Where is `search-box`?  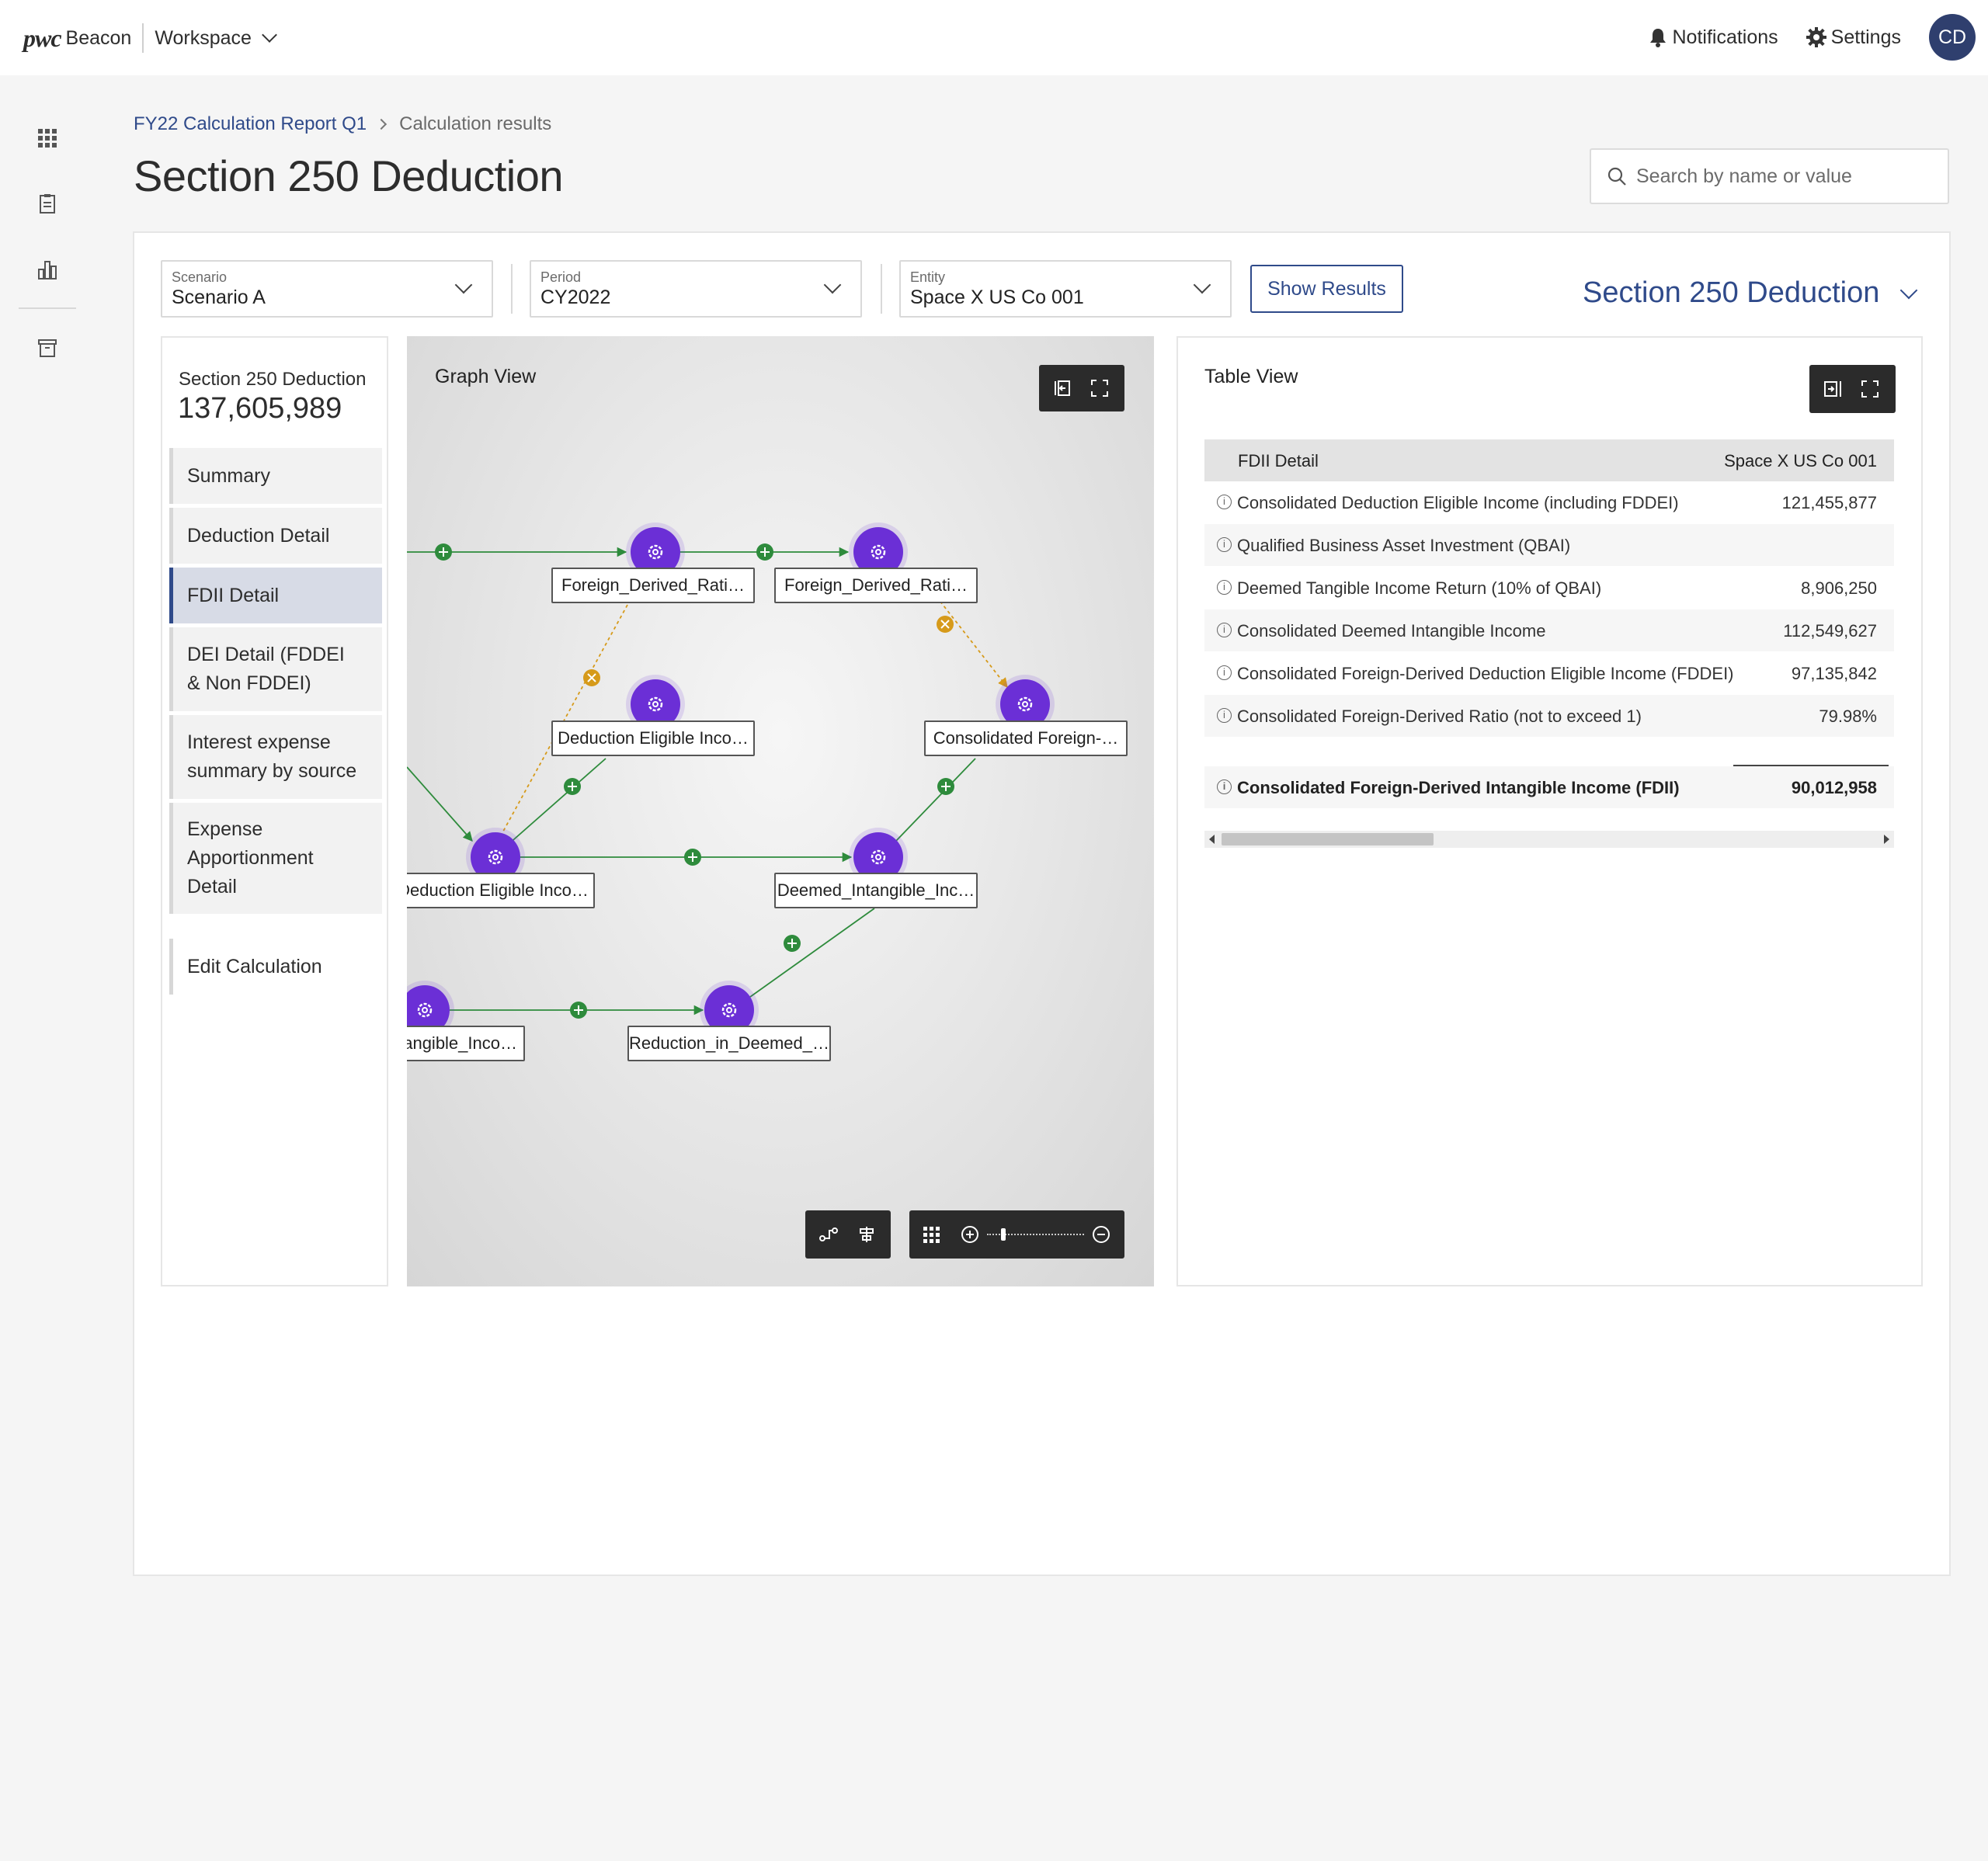
search-box is located at coordinates (1769, 176).